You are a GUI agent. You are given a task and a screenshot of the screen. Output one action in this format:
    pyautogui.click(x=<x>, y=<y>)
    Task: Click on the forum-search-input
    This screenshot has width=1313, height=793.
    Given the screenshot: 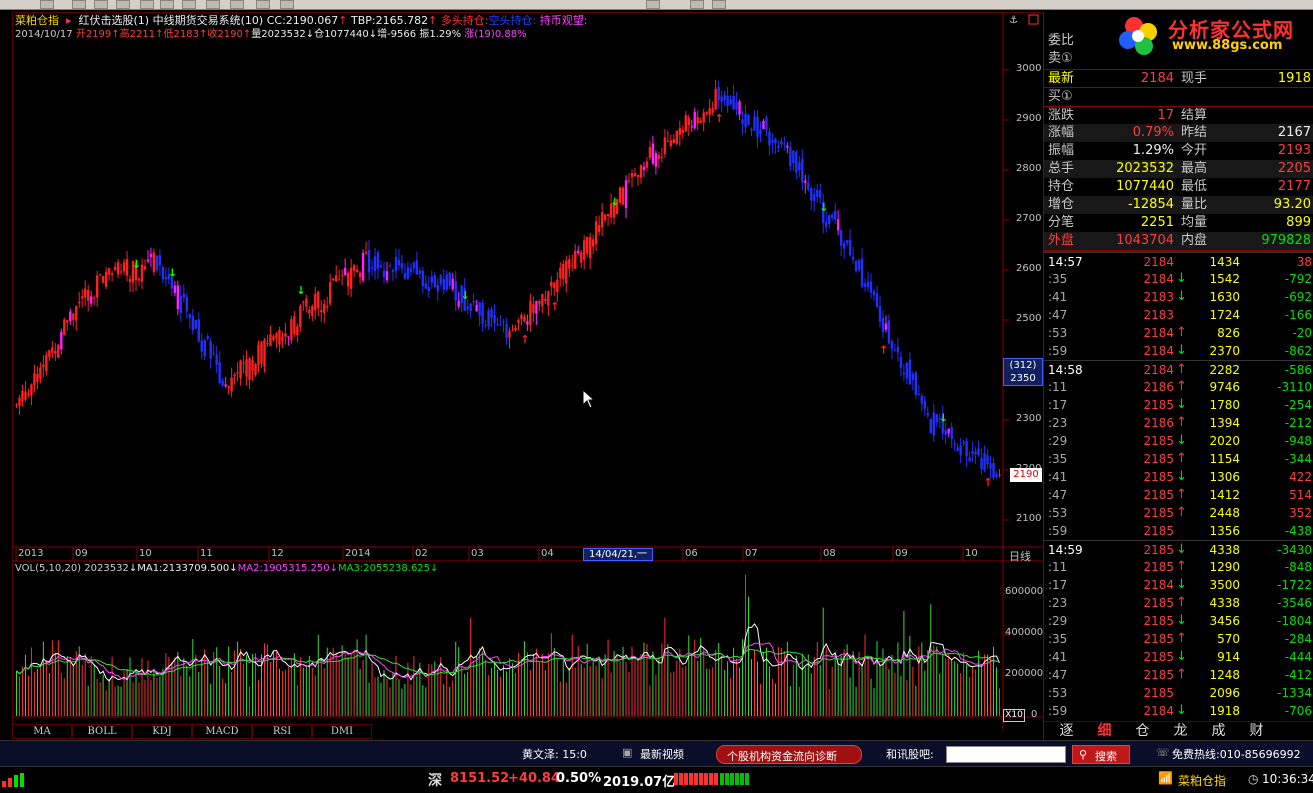 What is the action you would take?
    pyautogui.click(x=1006, y=754)
    